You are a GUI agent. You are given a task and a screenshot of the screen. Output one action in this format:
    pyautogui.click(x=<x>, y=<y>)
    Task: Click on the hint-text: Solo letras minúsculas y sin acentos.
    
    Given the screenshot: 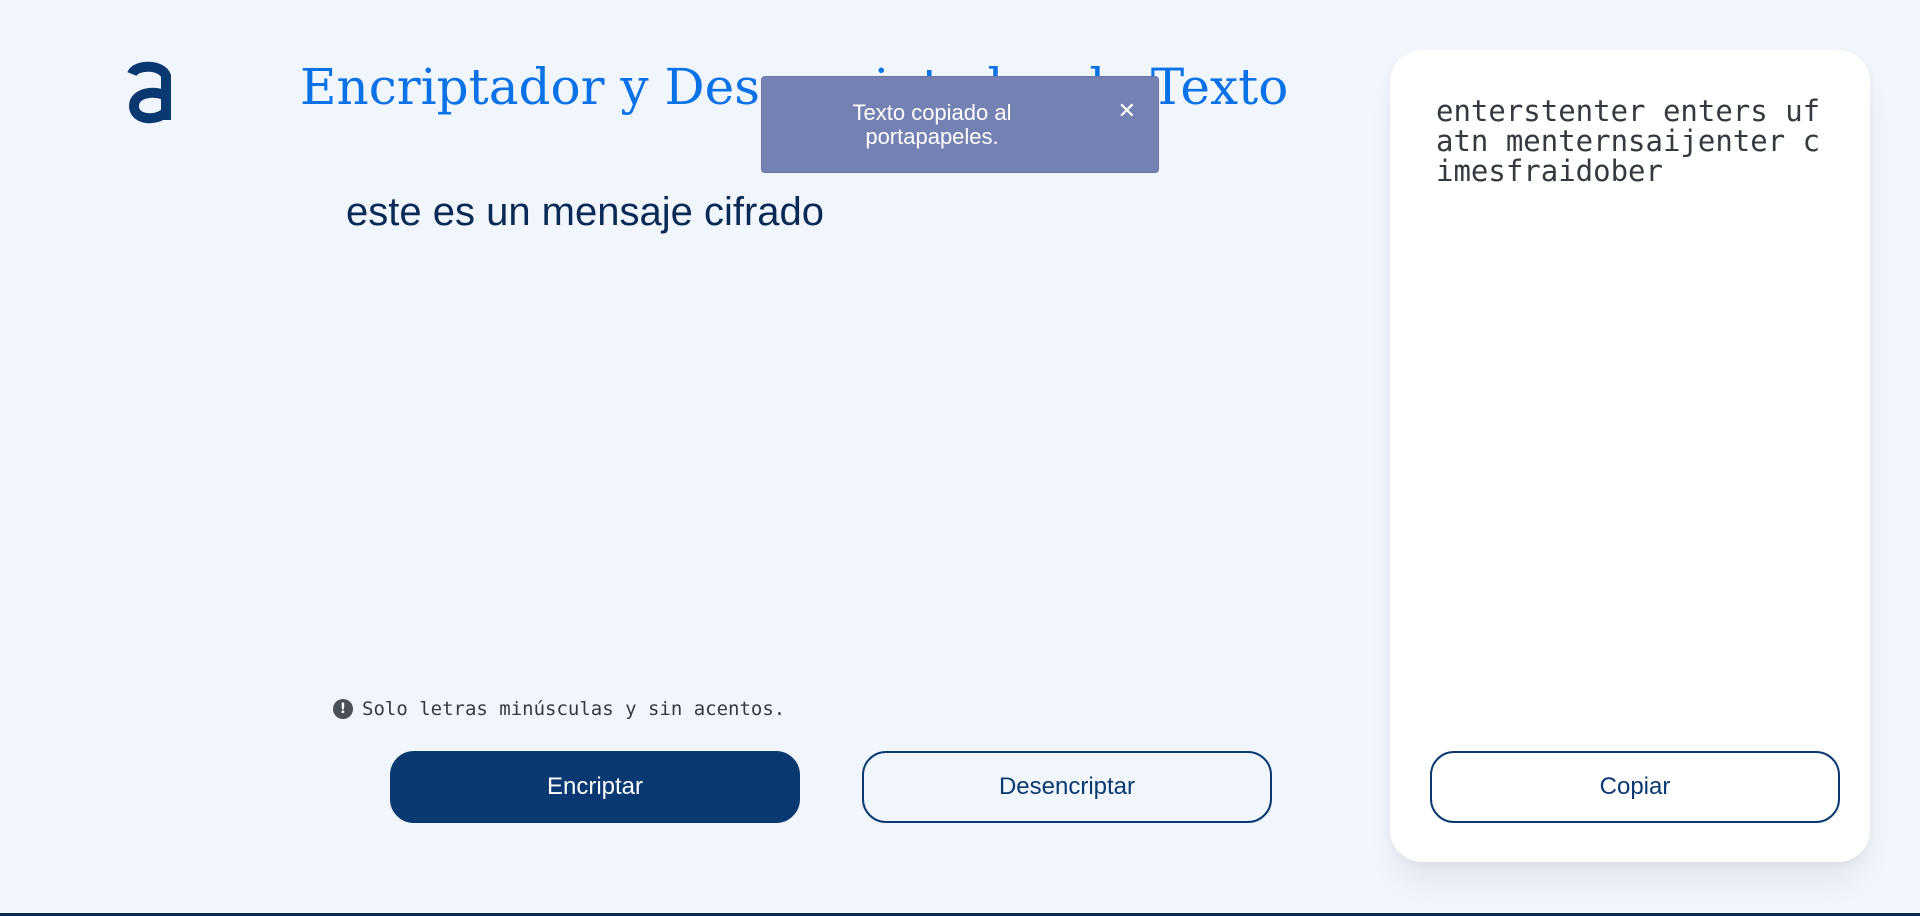 What is the action you would take?
    pyautogui.click(x=574, y=709)
    